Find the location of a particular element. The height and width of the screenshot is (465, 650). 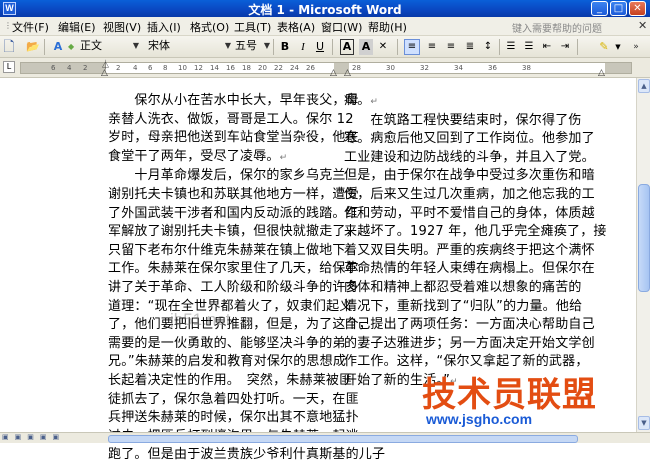

h-scroll-thumb is located at coordinates (343, 439).